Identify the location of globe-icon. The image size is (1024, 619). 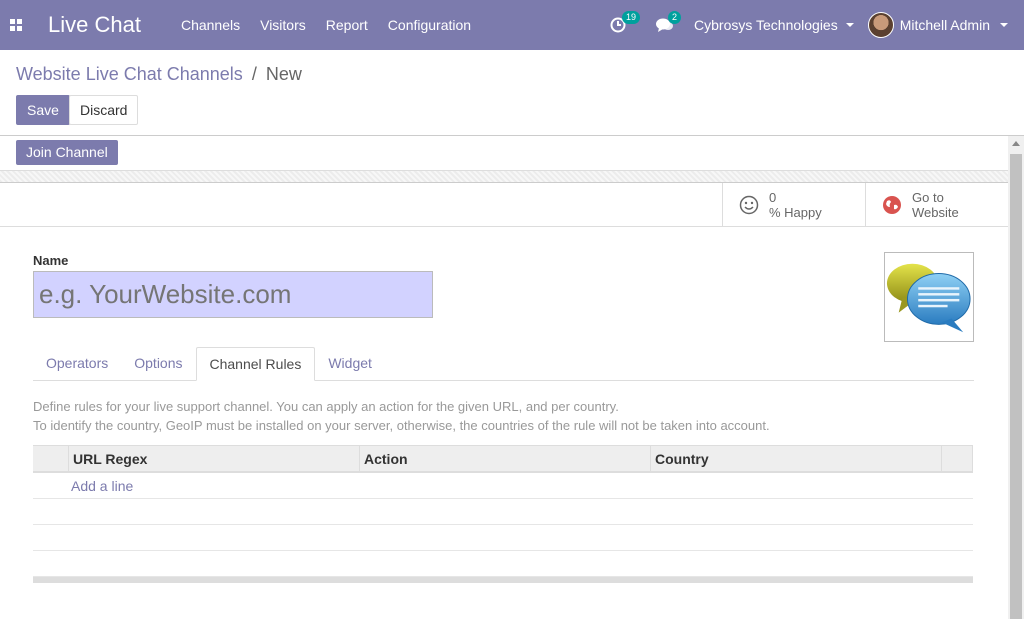
(892, 205).